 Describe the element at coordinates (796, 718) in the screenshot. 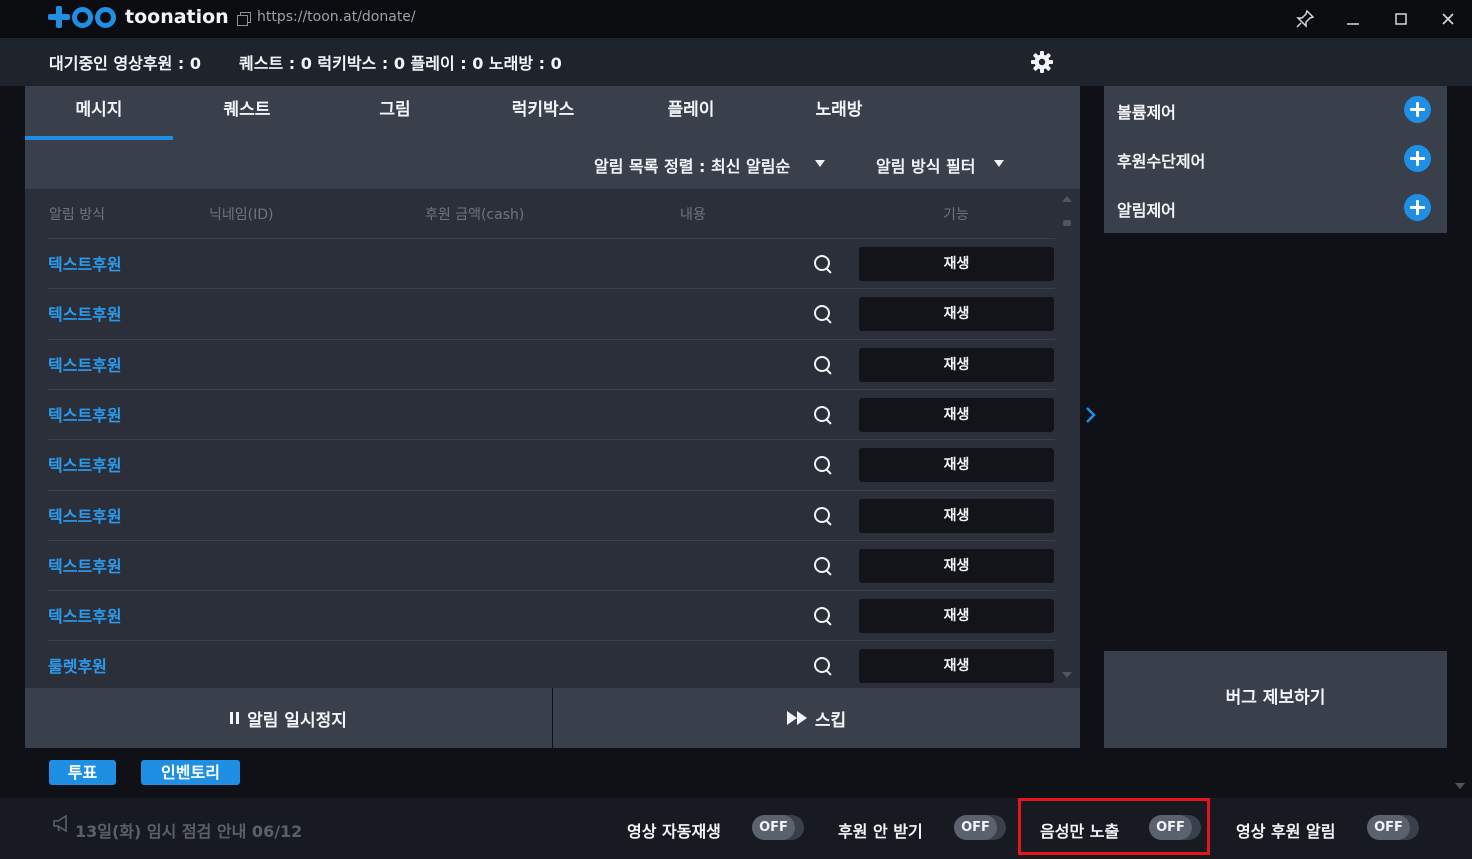

I see `fast-forward-icon` at that location.